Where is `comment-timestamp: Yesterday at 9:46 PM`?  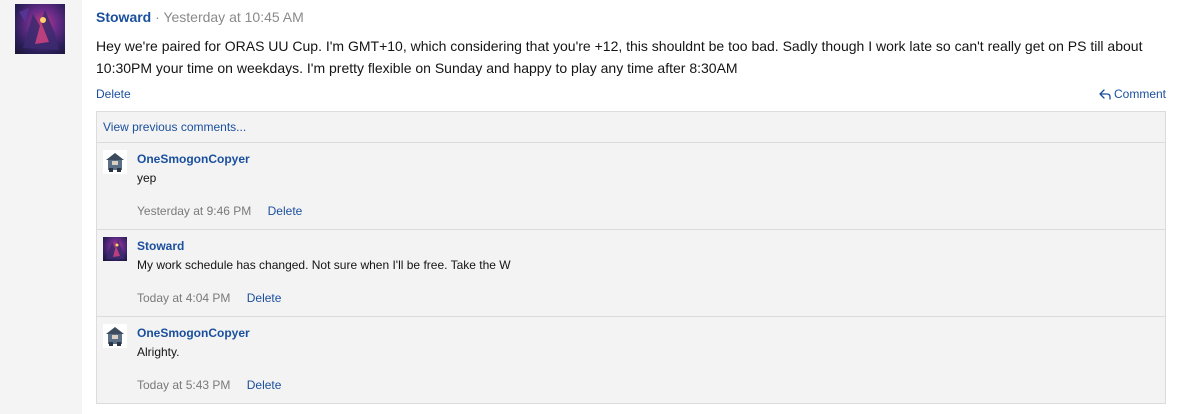
comment-timestamp: Yesterday at 9:46 PM is located at coordinates (194, 211).